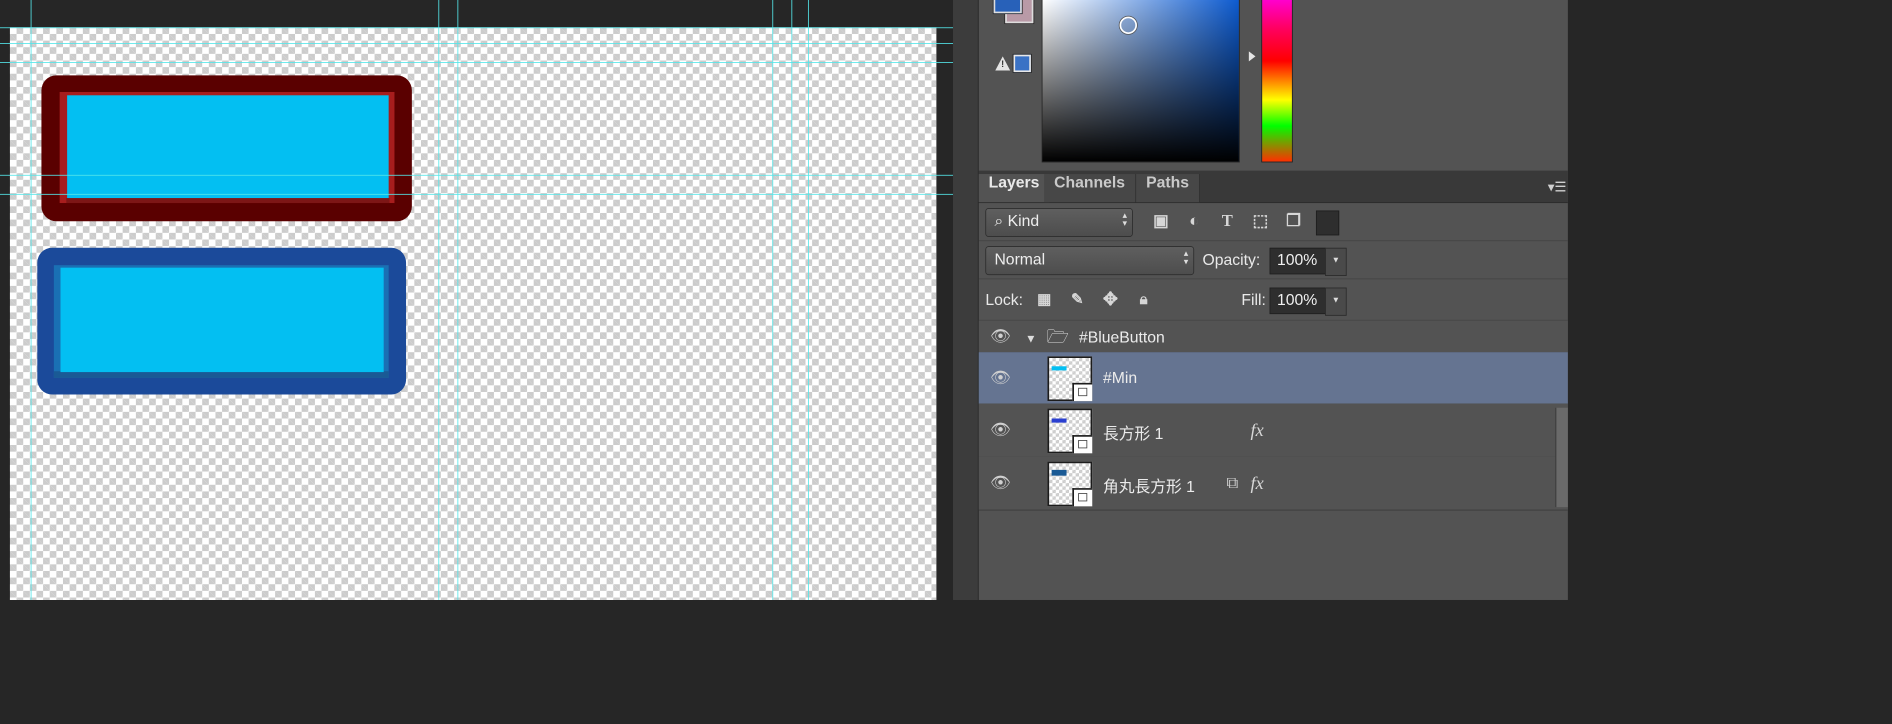  What do you see at coordinates (1078, 299) in the screenshot?
I see `lock-image-pixels-icon: ✎` at bounding box center [1078, 299].